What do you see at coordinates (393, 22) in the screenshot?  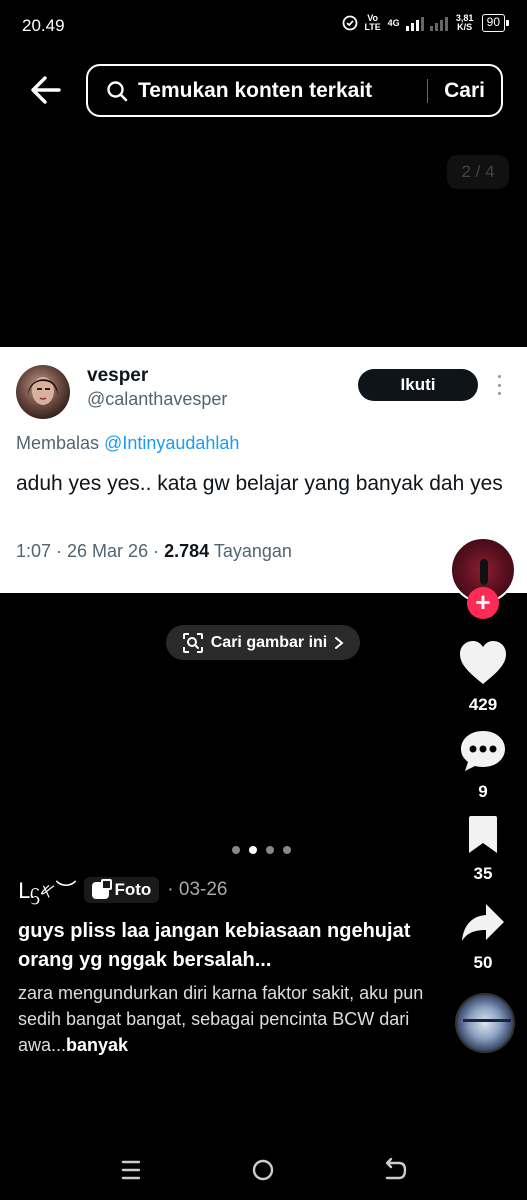 I see `network-type: 4G` at bounding box center [393, 22].